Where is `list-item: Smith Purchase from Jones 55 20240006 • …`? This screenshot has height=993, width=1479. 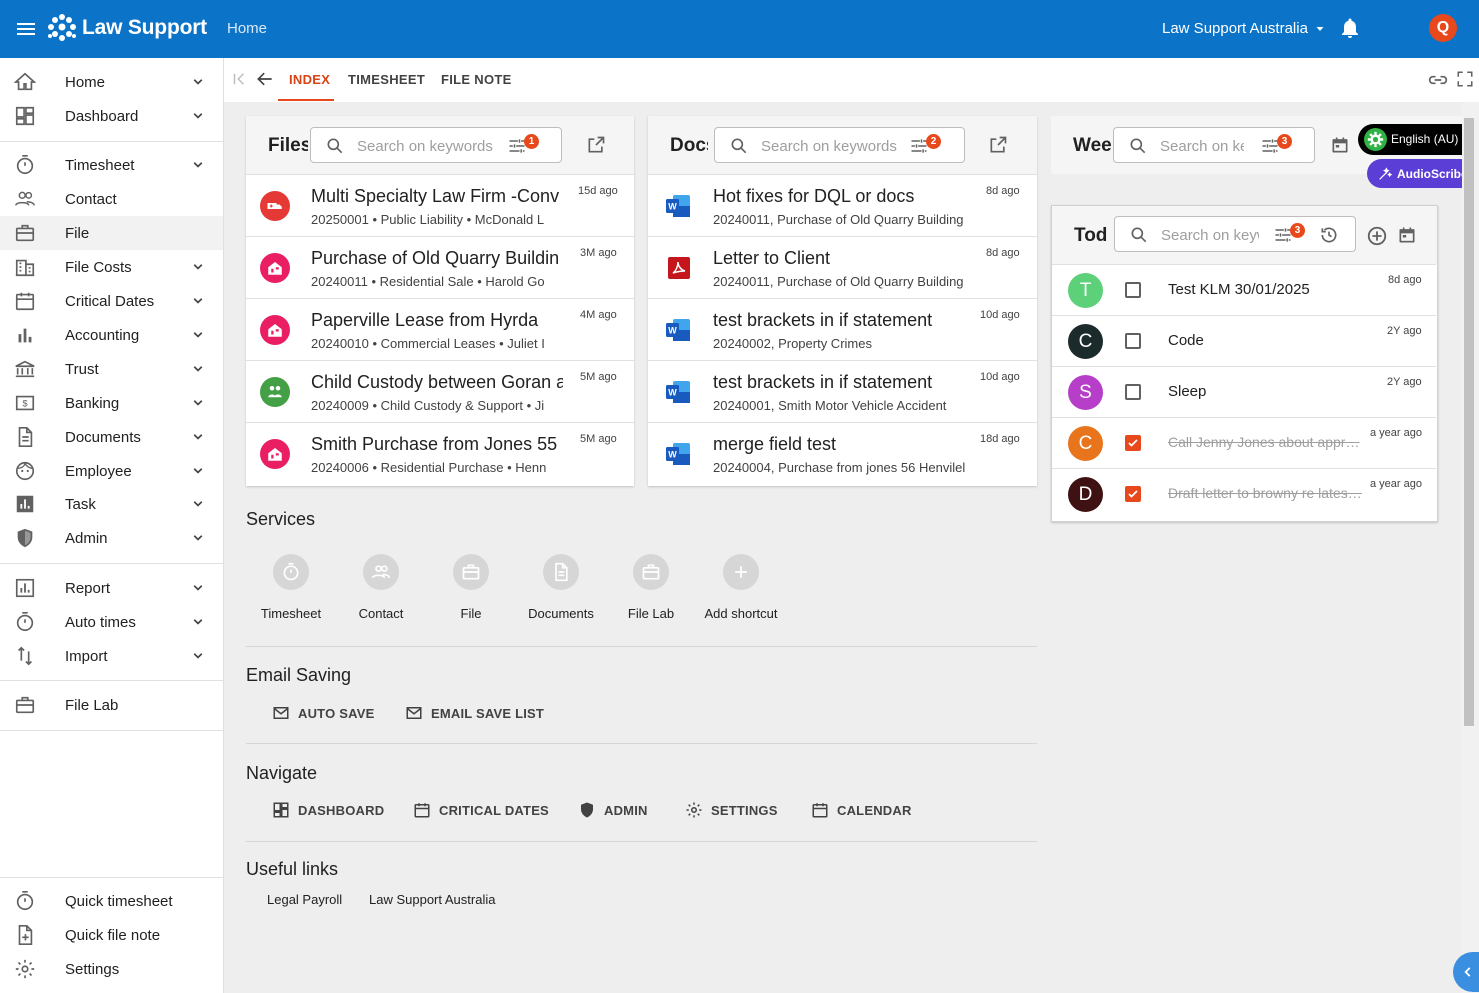
list-item: Smith Purchase from Jones 55 20240006 • … is located at coordinates (440, 453).